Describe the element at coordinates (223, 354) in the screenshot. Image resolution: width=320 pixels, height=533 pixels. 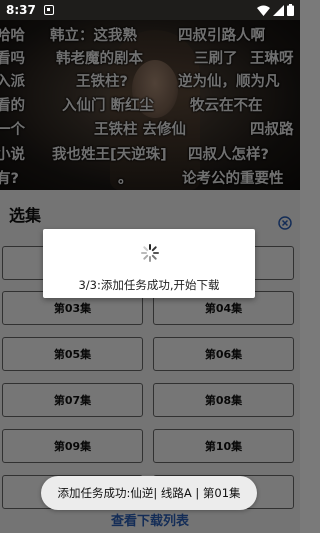
I see `episode-button: 第06集` at that location.